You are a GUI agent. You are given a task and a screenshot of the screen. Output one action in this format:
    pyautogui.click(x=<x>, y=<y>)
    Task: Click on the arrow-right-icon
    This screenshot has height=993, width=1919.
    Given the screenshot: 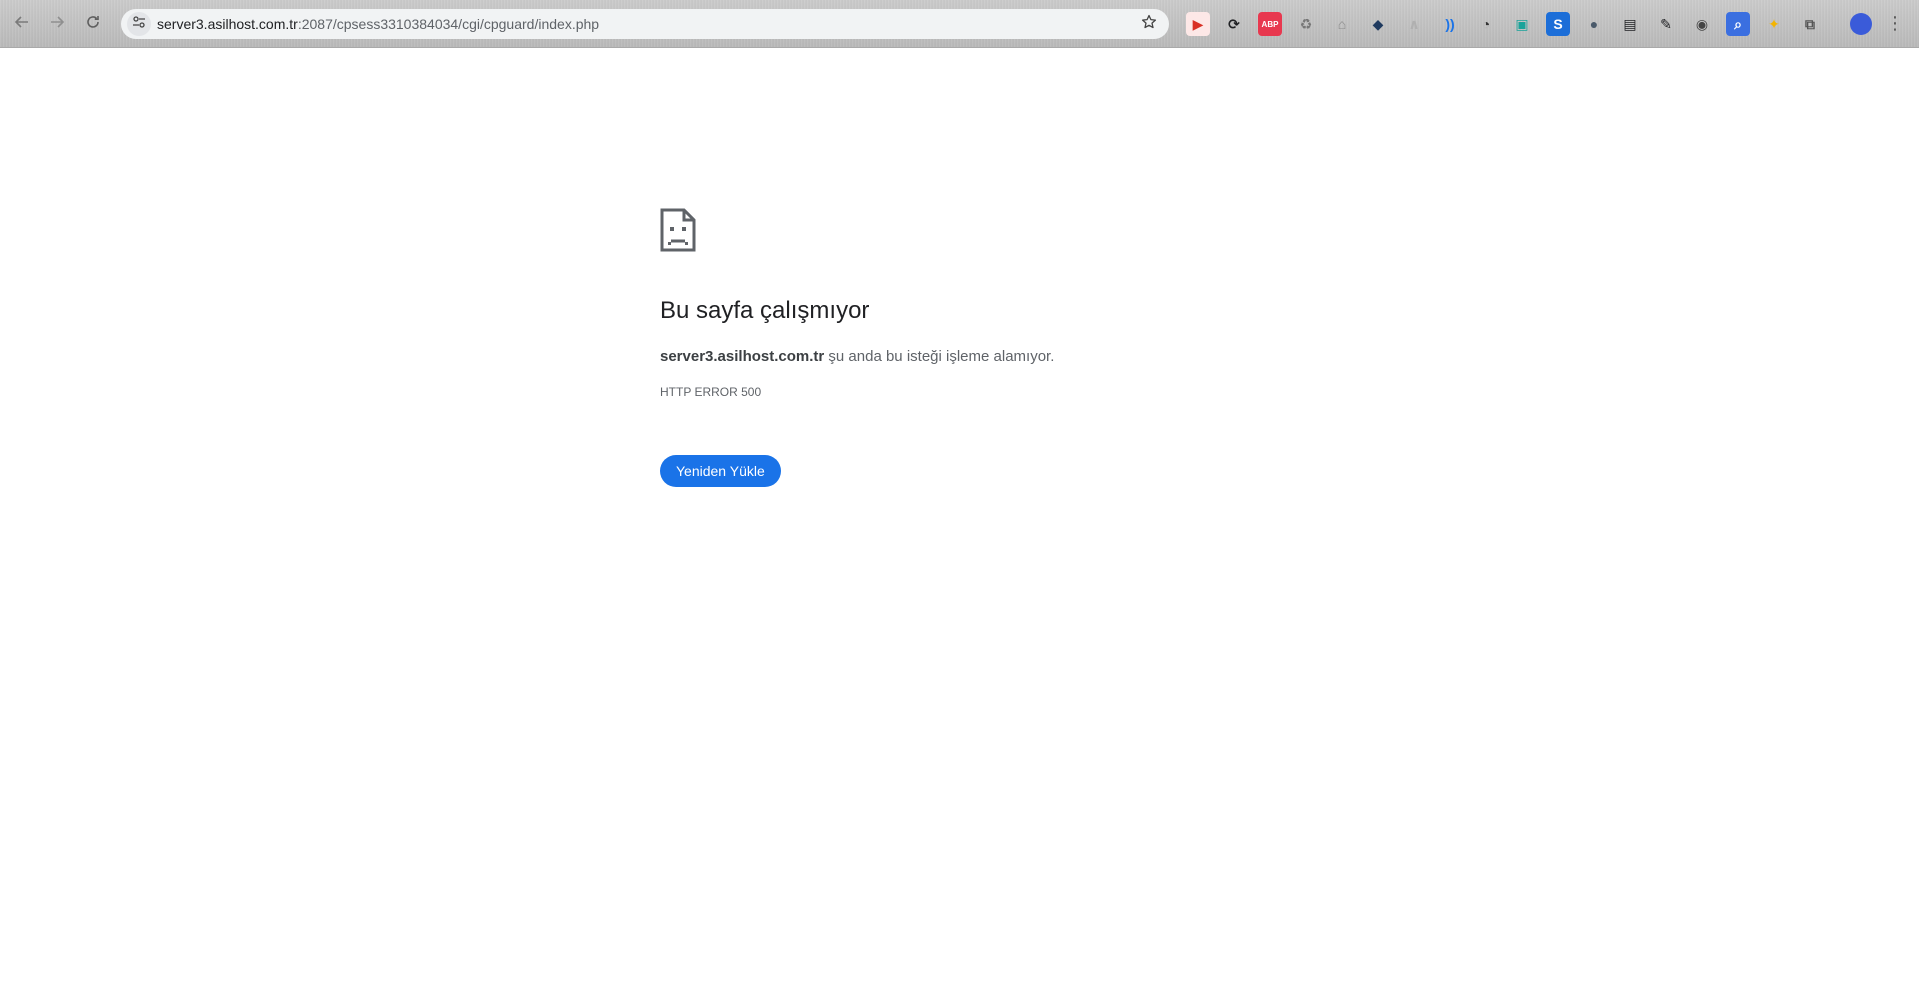 What is the action you would take?
    pyautogui.click(x=57, y=24)
    